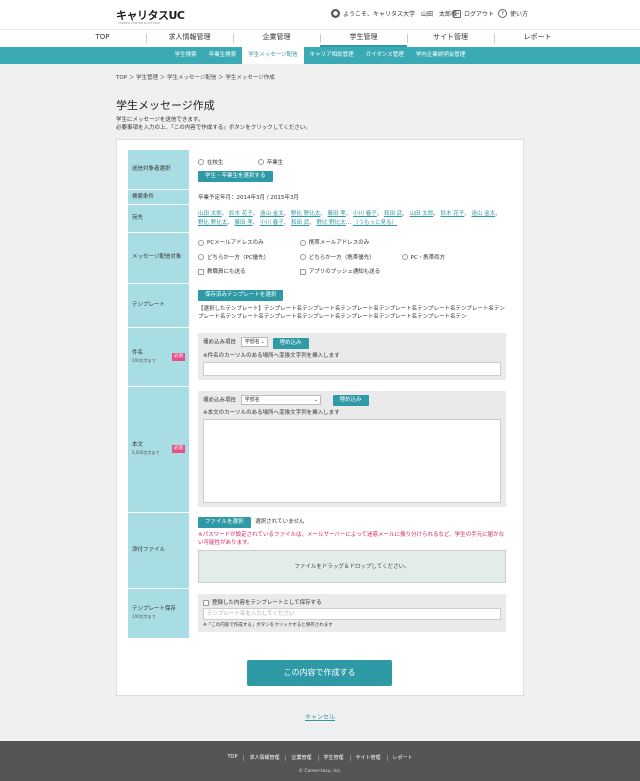 This screenshot has width=640, height=781. What do you see at coordinates (232, 757) in the screenshot?
I see `footer-link-top: TOP` at bounding box center [232, 757].